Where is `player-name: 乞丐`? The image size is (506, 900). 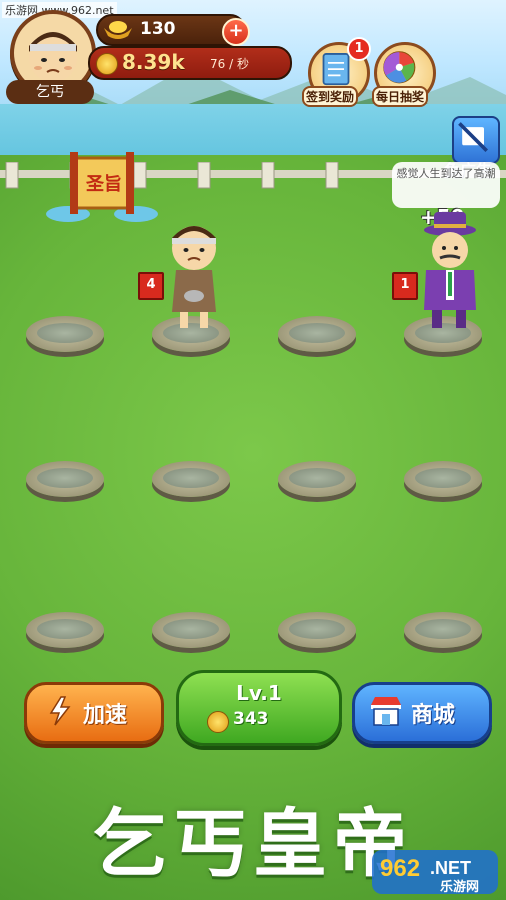
player-name: 乞丐 is located at coordinates (50, 92).